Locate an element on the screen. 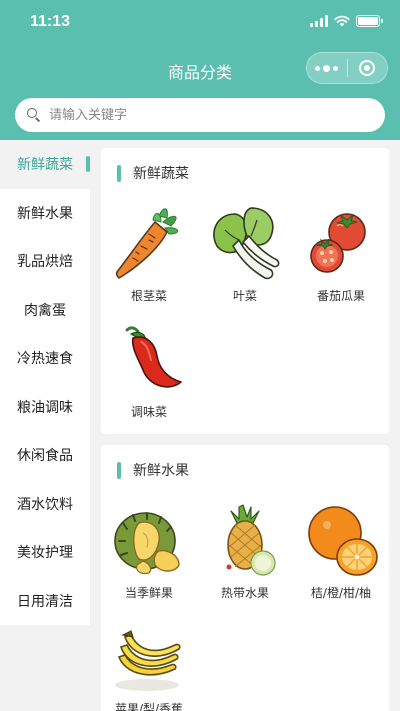 This screenshot has width=400, height=711. mini-program-capsule is located at coordinates (347, 68).